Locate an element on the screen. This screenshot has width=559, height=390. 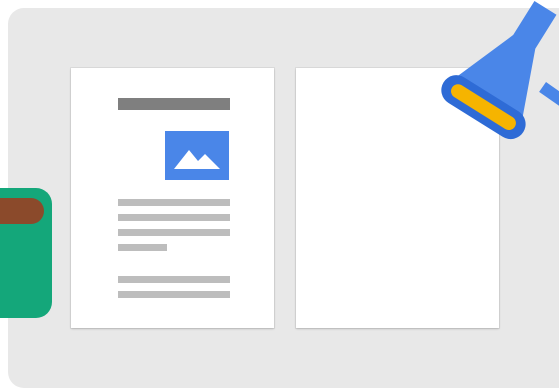
lamp-arm is located at coordinates (549, 95).